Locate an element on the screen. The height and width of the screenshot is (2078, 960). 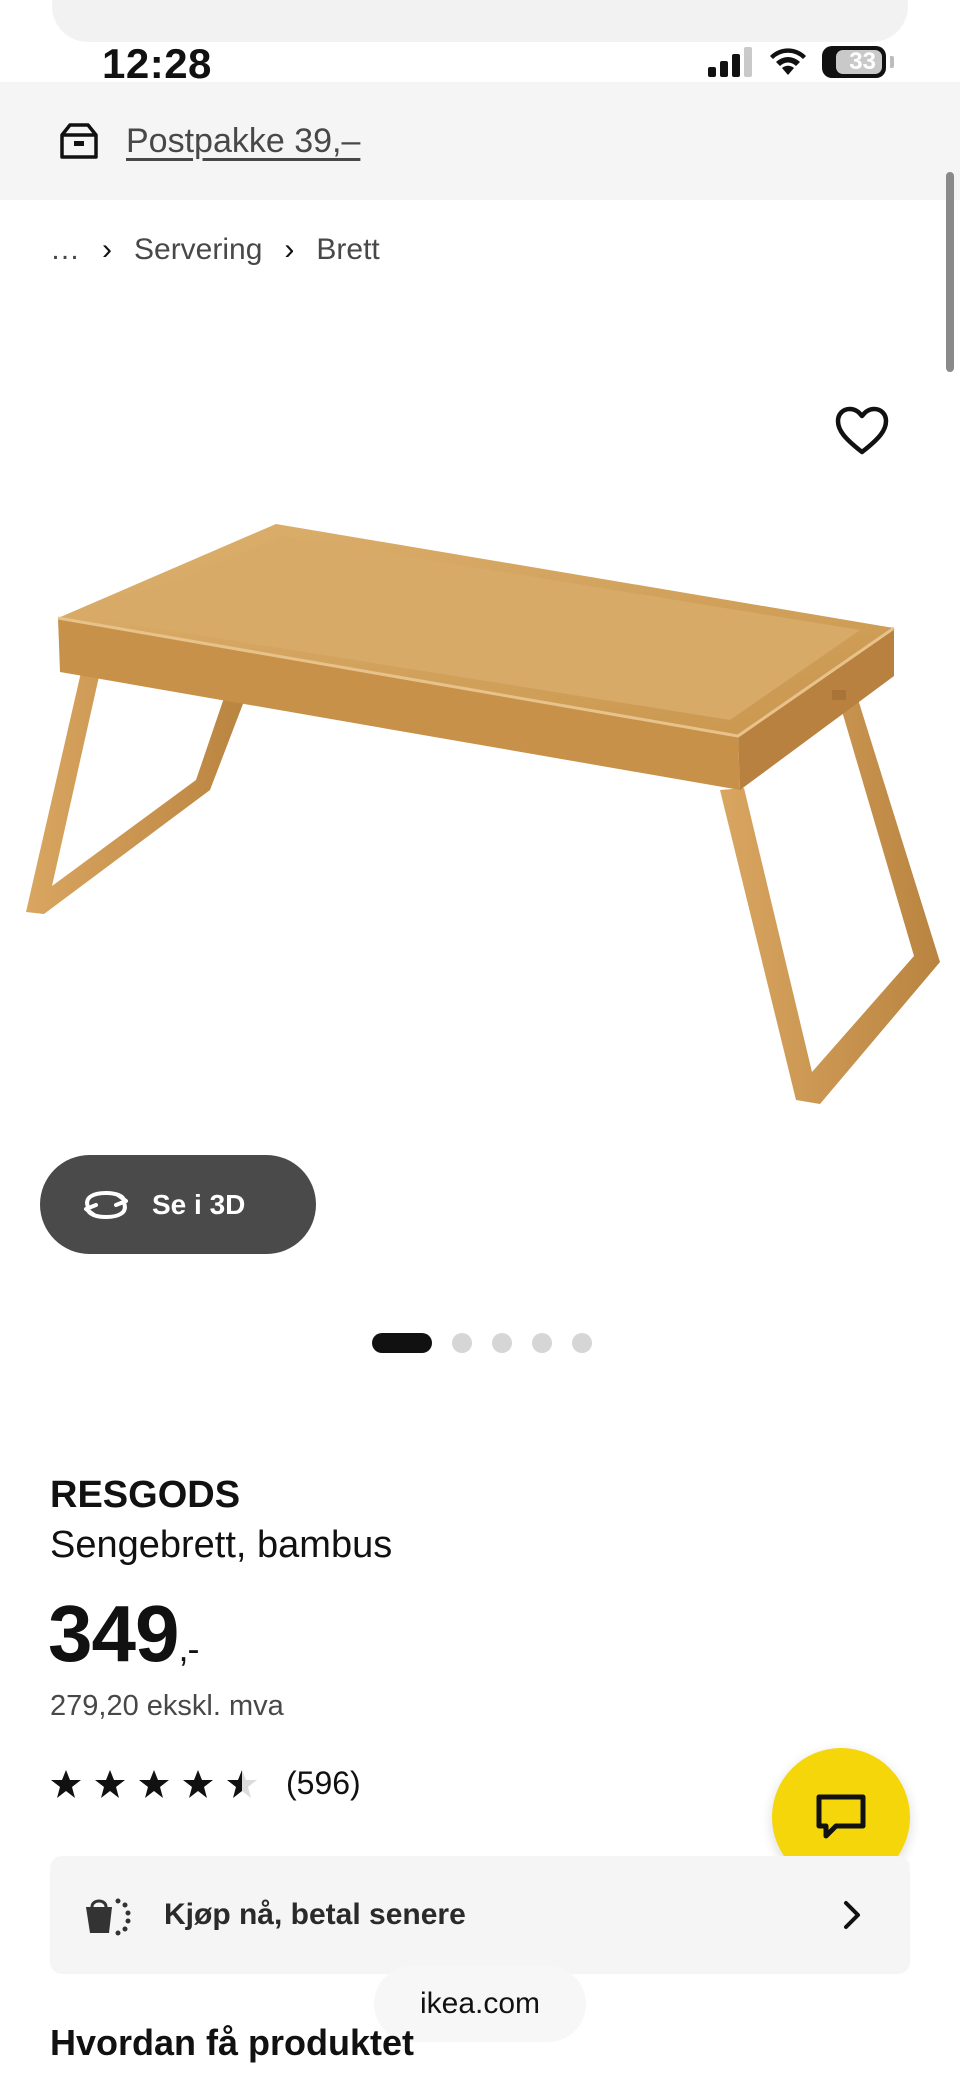
price-ex-vat: 279,20 ekskl. mva is located at coordinates (167, 1706).